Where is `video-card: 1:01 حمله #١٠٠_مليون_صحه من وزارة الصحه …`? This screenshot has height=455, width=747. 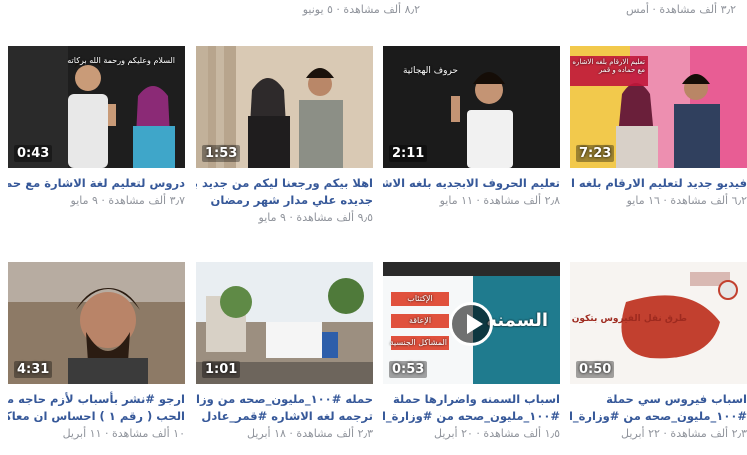 video-card: 1:01 حمله #١٠٠_مليون_صحه من وزارة الصحه … is located at coordinates (284, 352).